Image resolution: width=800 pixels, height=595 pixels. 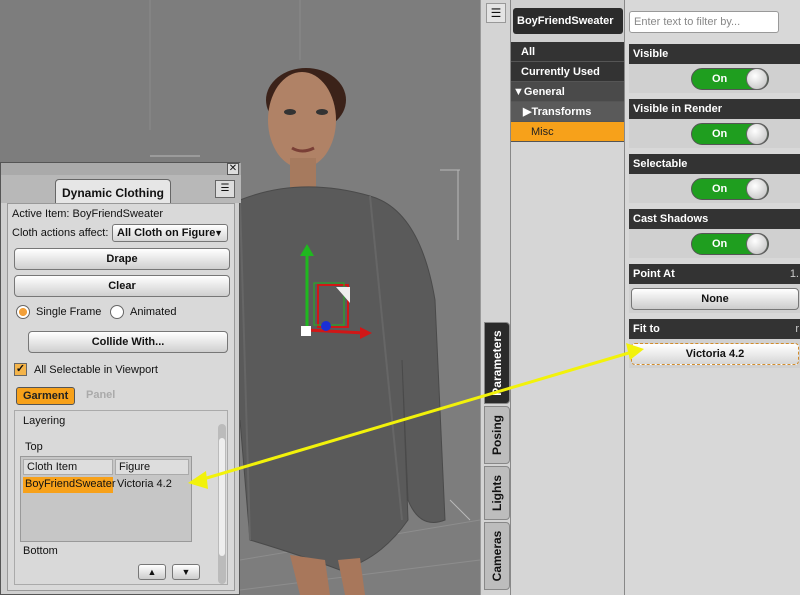 What do you see at coordinates (730, 189) in the screenshot?
I see `selectable-toggle: On` at bounding box center [730, 189].